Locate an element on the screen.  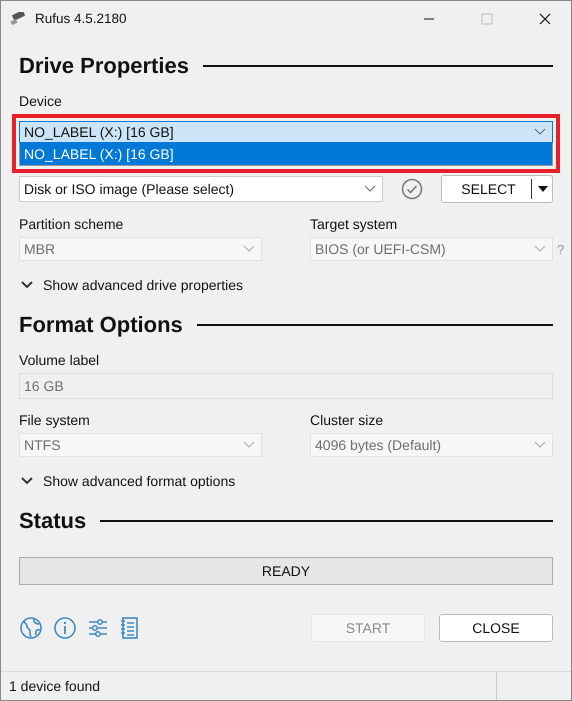
field-label: Cluster size is located at coordinates (347, 420).